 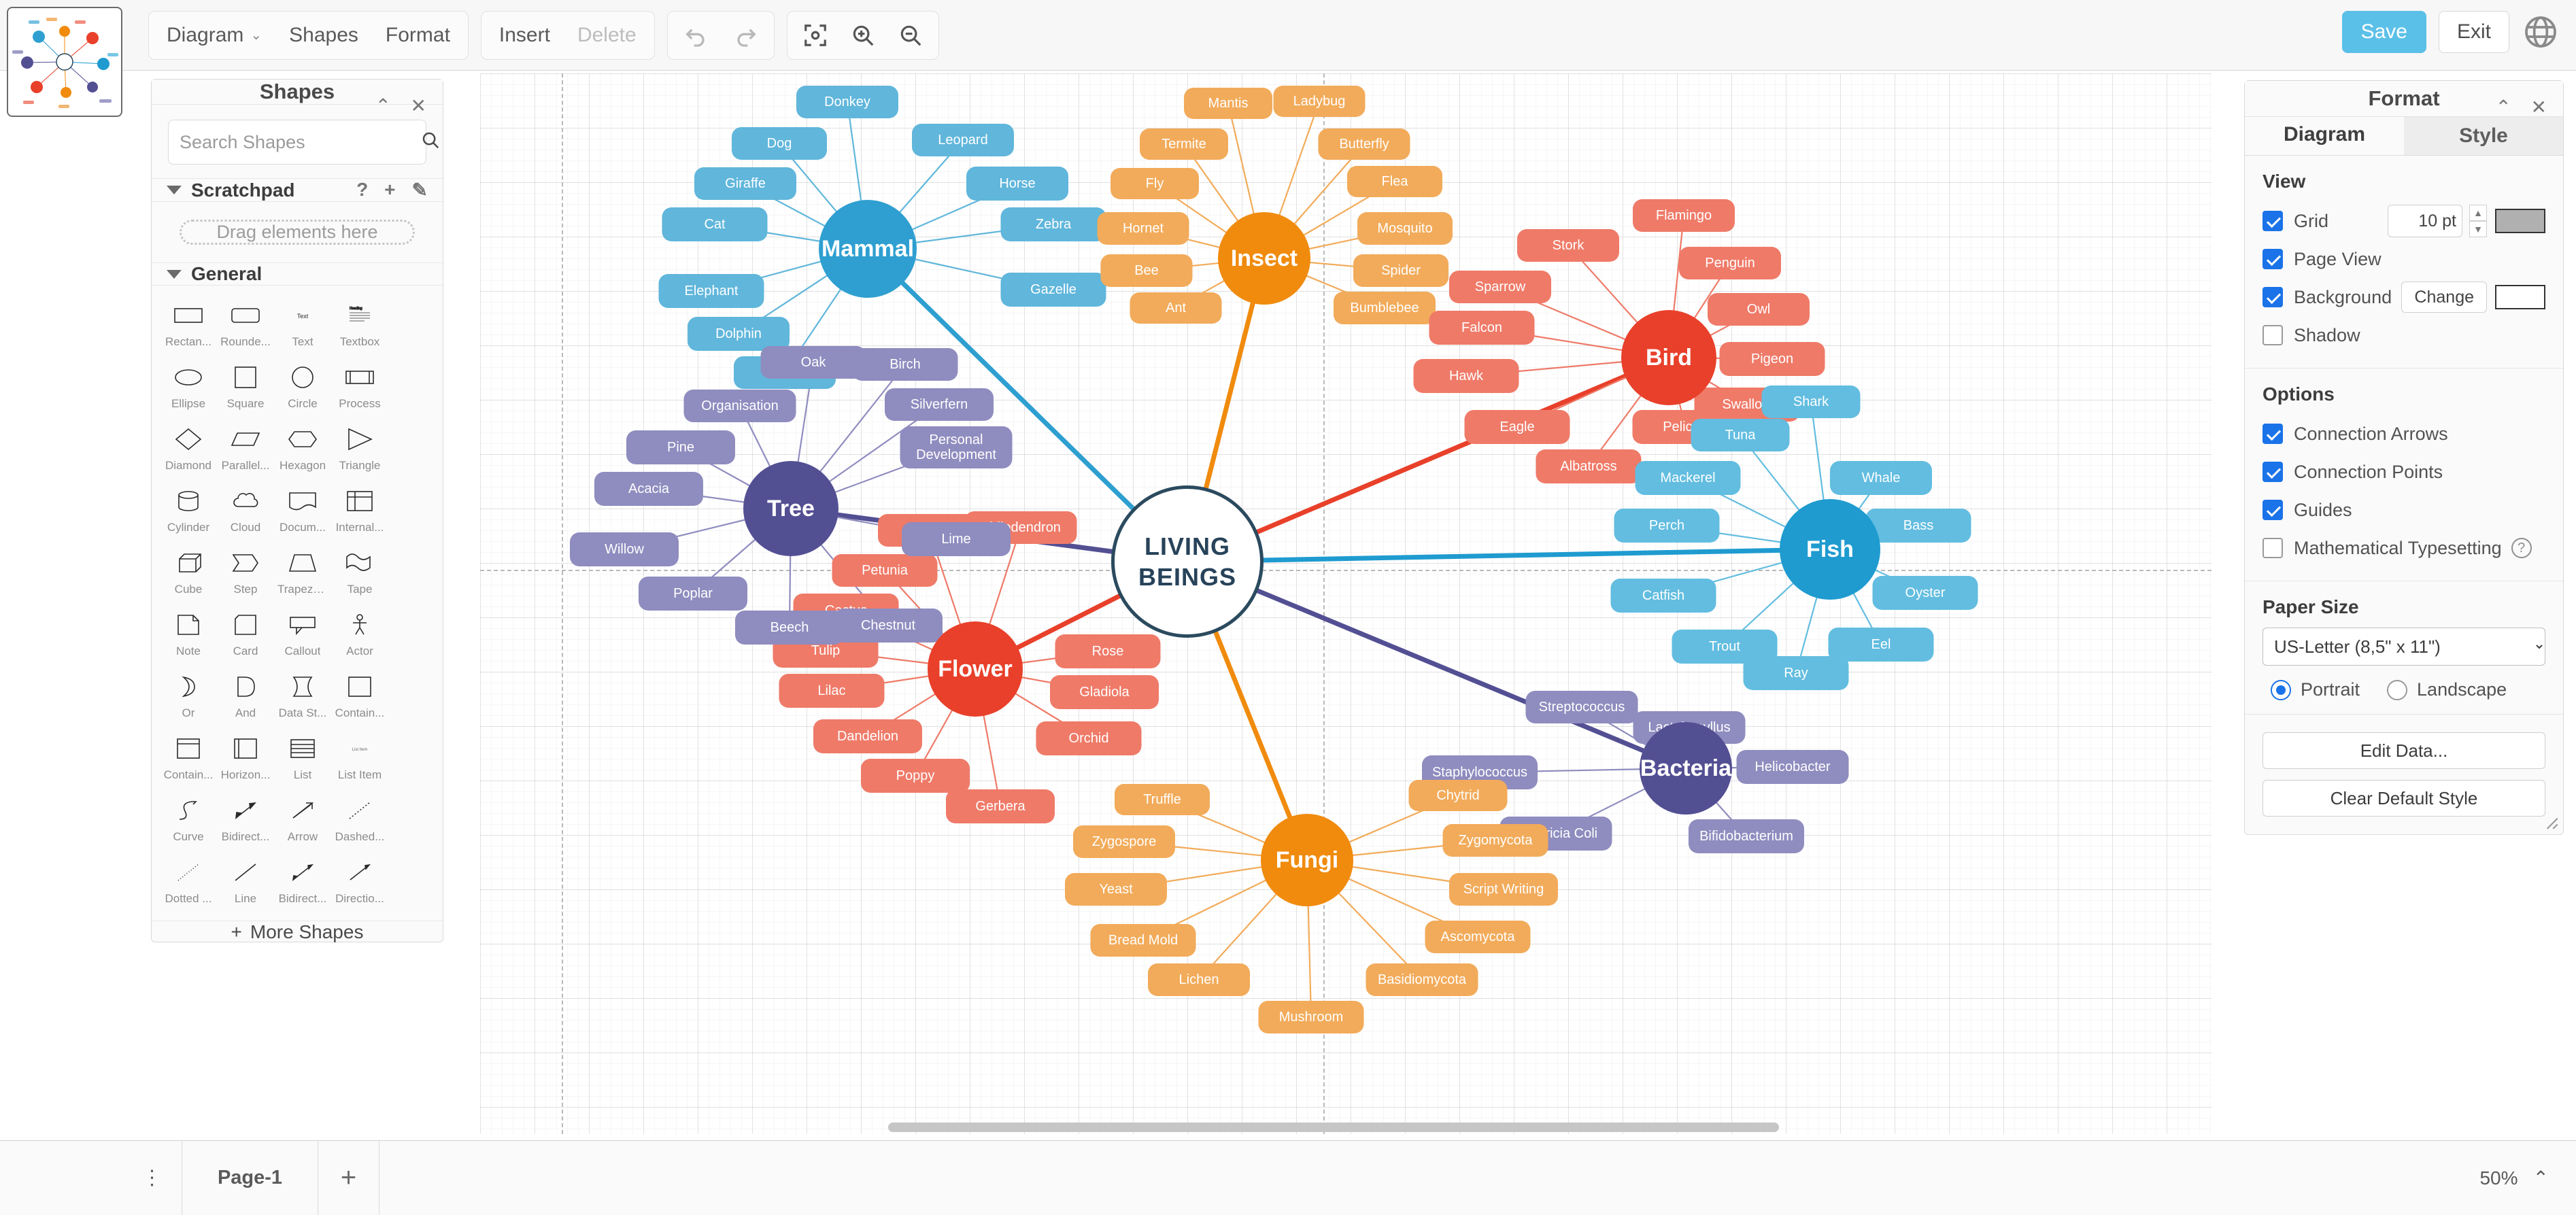 I want to click on close-icon: ✕, so click(x=2539, y=107).